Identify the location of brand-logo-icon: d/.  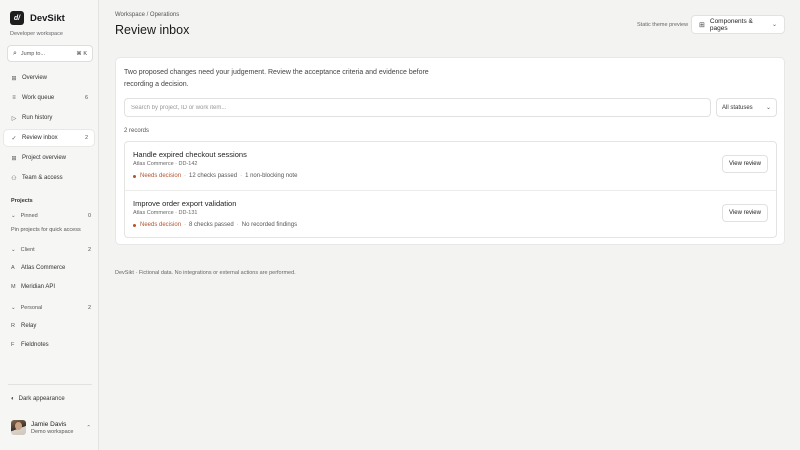
(17, 18).